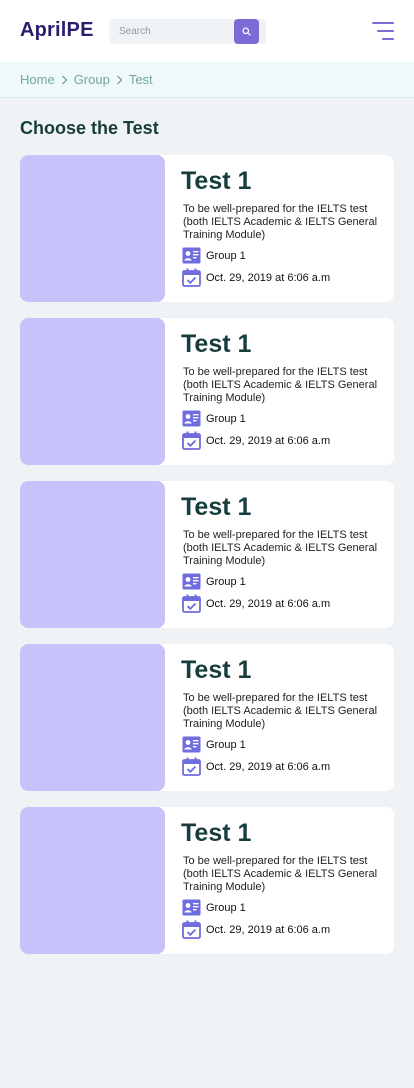 Image resolution: width=414 pixels, height=1088 pixels. Describe the element at coordinates (89, 128) in the screenshot. I see `page-title: Choose the Test` at that location.